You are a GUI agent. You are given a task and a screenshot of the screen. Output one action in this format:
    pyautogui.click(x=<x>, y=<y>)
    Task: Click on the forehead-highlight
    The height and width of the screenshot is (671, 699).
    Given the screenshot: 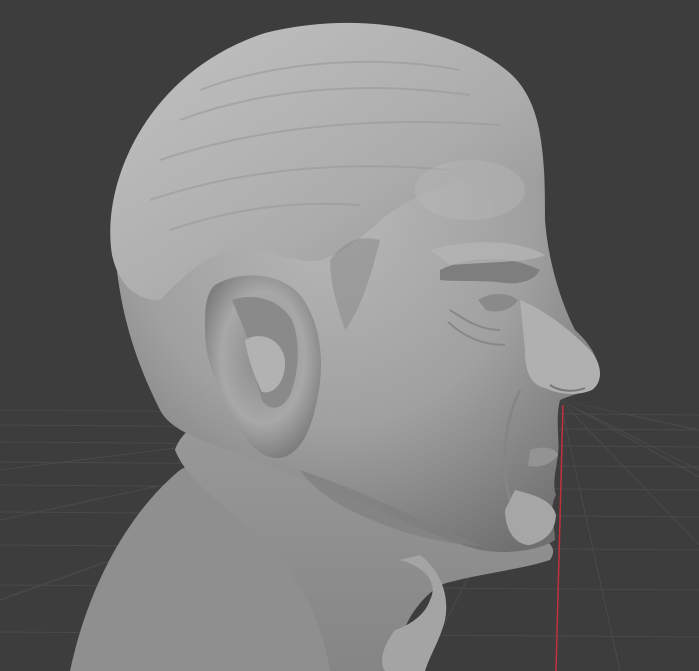 What is the action you would take?
    pyautogui.click(x=470, y=190)
    